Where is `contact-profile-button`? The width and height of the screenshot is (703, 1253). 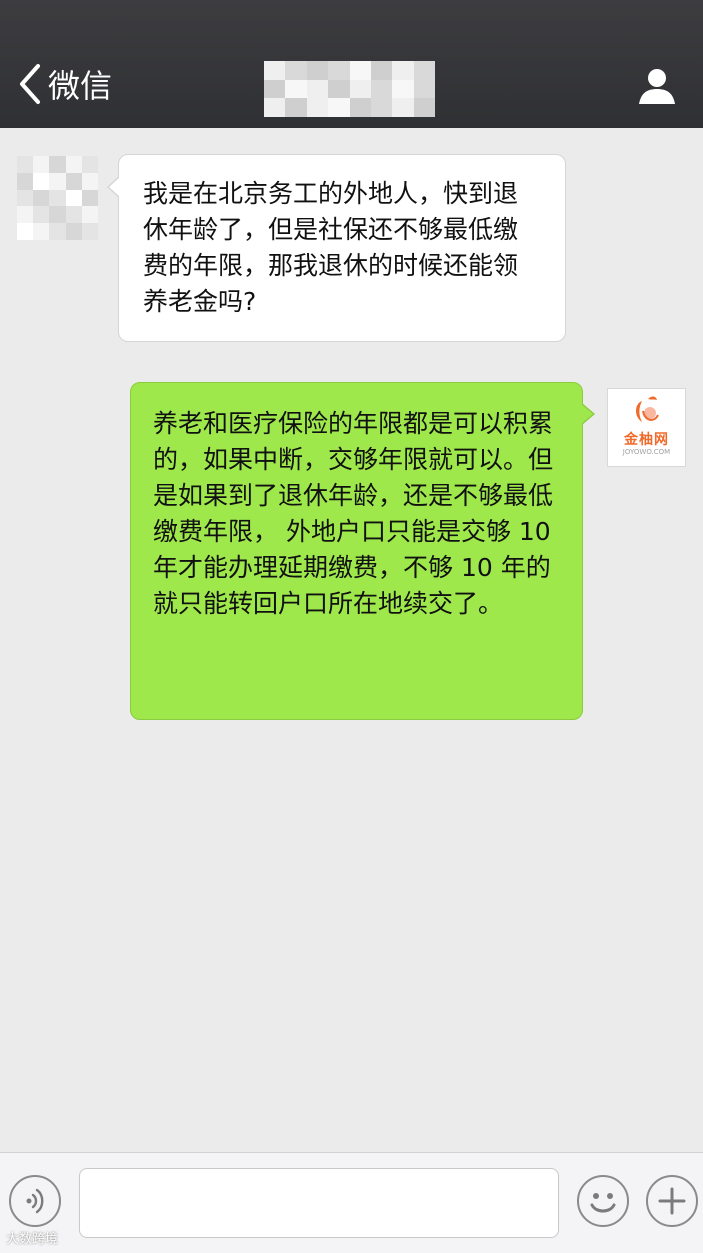
contact-profile-button is located at coordinates (657, 86).